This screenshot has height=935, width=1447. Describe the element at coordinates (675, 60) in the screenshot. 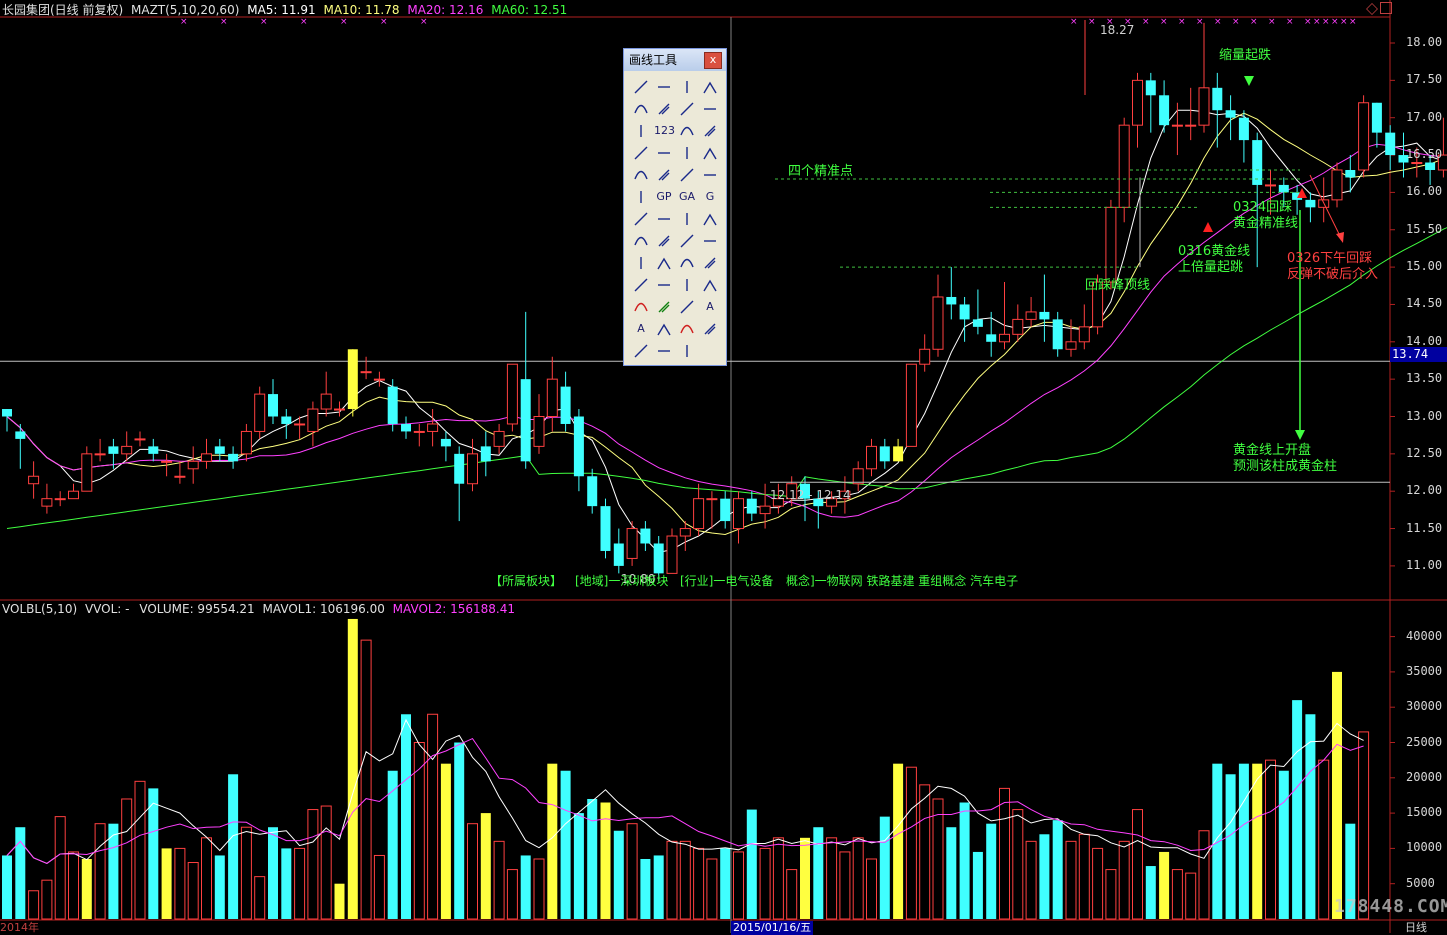

I see `palette-titlebar: 画线工具 x` at that location.